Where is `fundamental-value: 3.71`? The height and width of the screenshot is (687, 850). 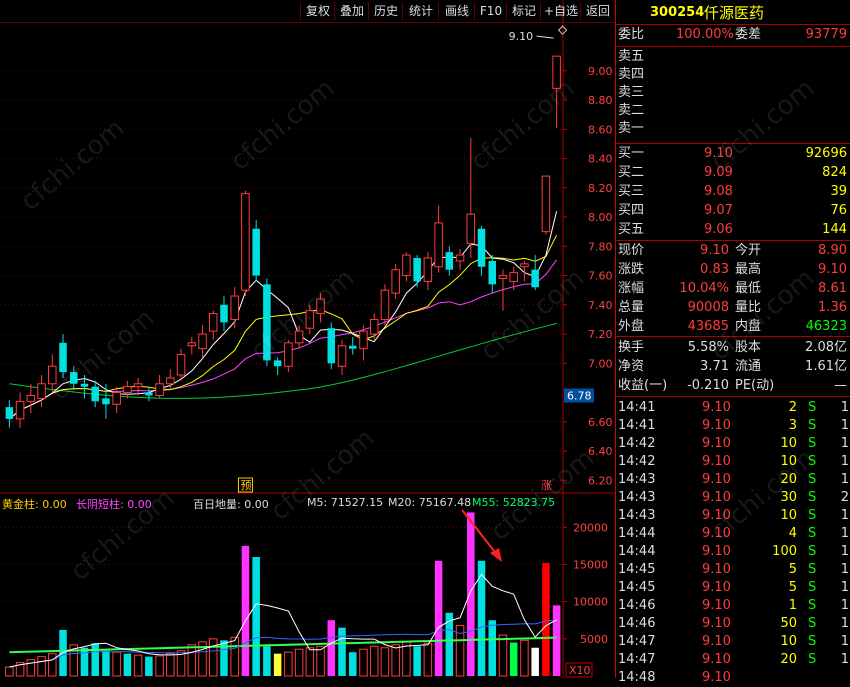
fundamental-value: 3.71 is located at coordinates (714, 366).